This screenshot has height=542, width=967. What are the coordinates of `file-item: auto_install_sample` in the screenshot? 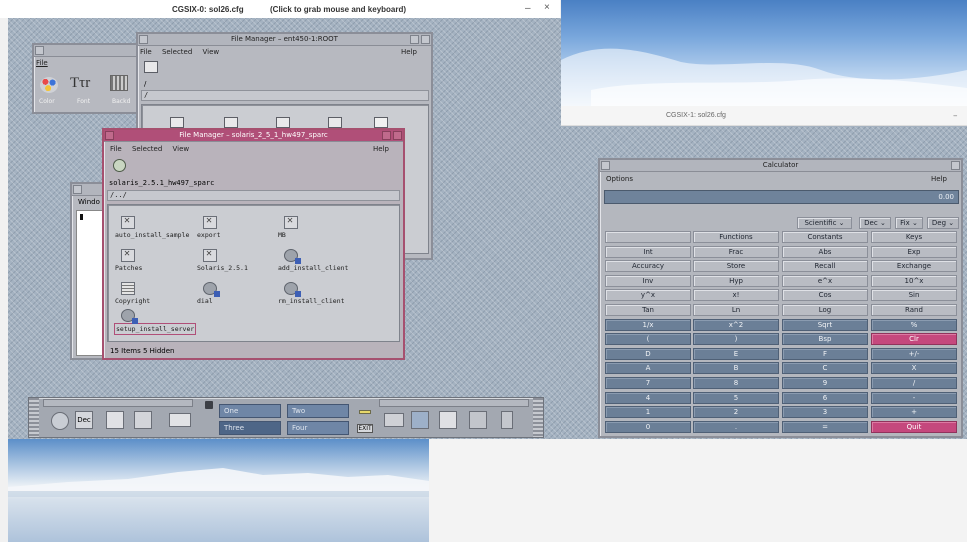 It's located at (155, 227).